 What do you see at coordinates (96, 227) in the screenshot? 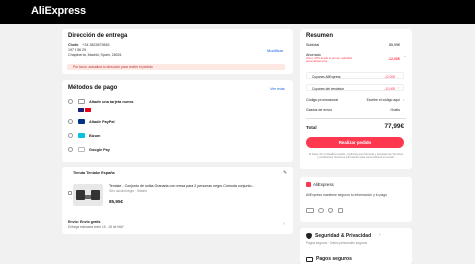
I see `shipping-detail: Entrega estimada entre 15 - 18 de MAY` at bounding box center [96, 227].